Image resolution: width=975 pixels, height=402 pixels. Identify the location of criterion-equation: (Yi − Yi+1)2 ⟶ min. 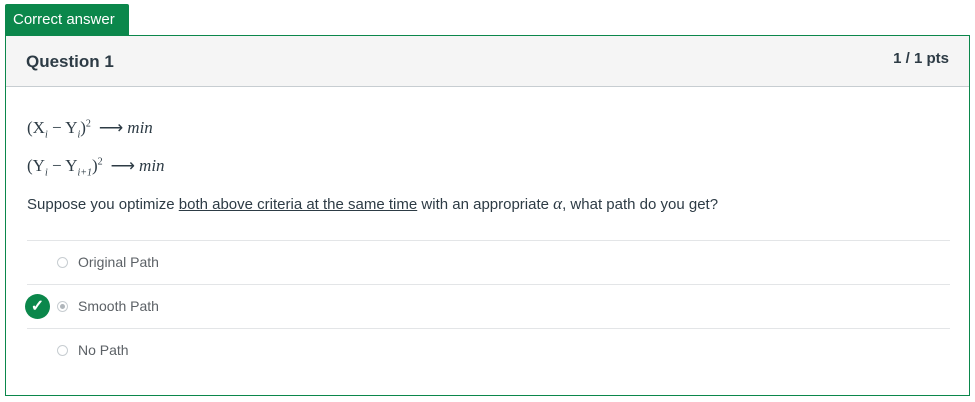
(96, 167).